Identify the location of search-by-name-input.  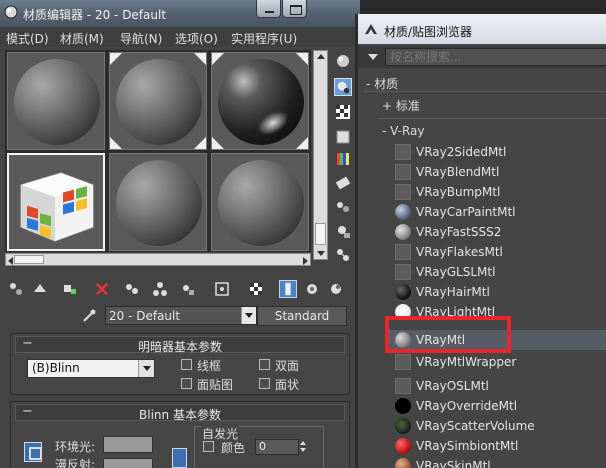
(495, 57).